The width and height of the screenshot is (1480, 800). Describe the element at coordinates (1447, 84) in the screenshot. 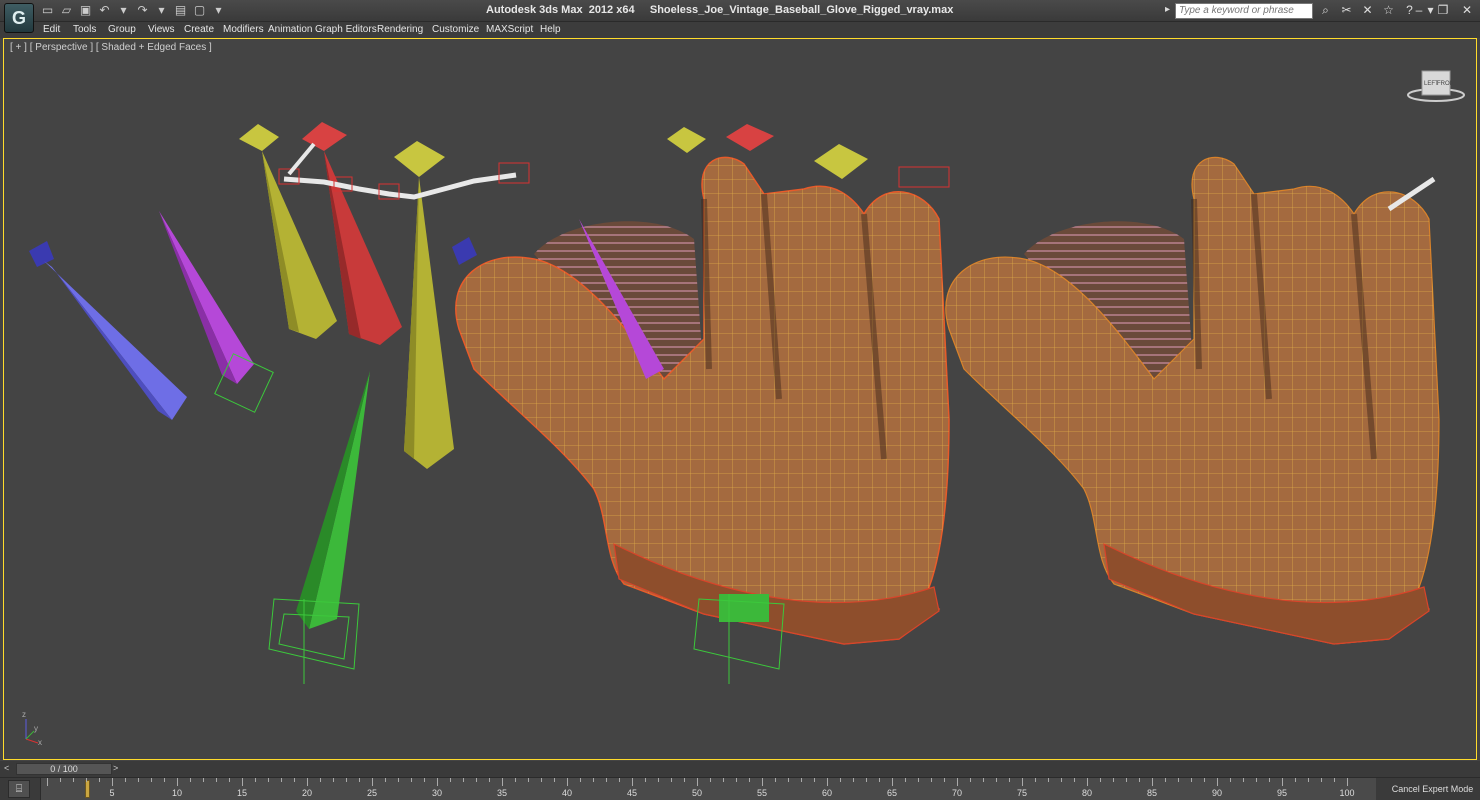

I see `svg-text: FRONT` at that location.